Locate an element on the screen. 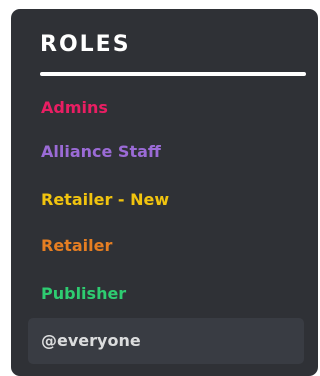  role-retailer-new: Retailer - New is located at coordinates (105, 200).